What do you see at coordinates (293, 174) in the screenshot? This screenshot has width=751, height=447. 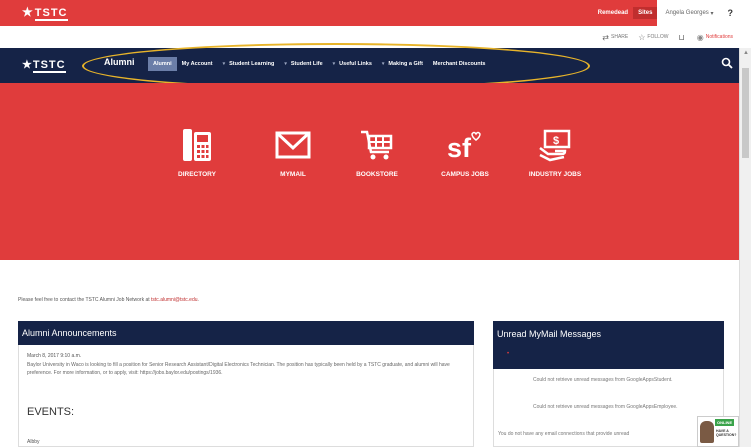 I see `tile-label: MYMAIL` at bounding box center [293, 174].